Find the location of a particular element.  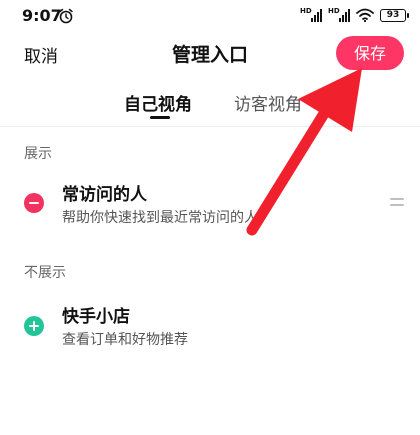

battery-icon: 93 is located at coordinates (394, 15).